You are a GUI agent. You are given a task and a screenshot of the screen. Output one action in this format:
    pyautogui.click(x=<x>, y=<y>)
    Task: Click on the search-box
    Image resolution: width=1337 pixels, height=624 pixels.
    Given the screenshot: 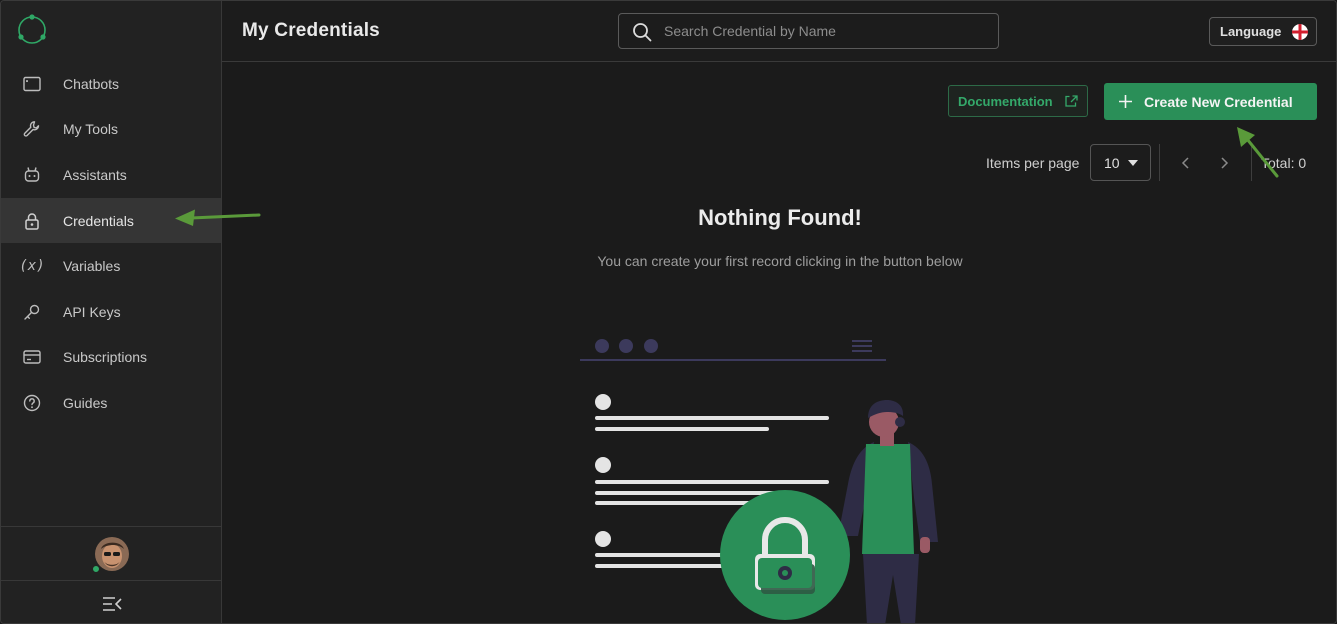 What is the action you would take?
    pyautogui.click(x=808, y=31)
    